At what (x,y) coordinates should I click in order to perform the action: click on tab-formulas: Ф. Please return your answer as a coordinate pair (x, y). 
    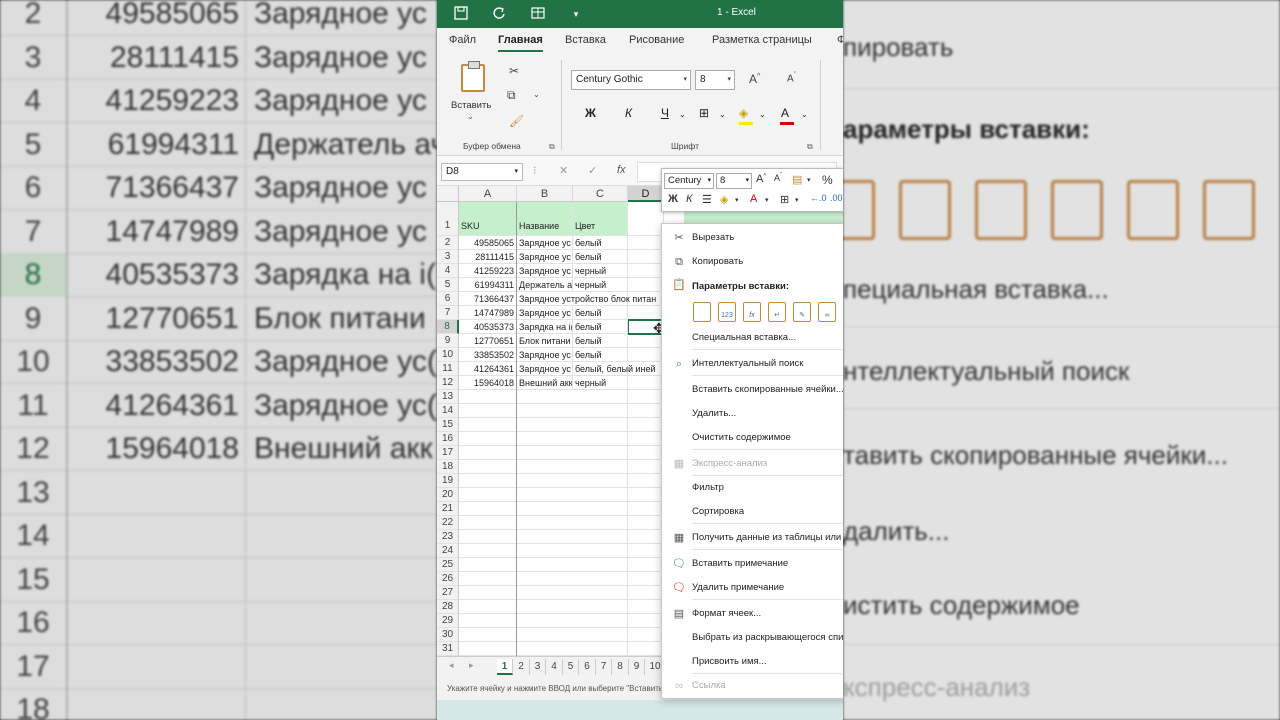
    Looking at the image, I should click on (840, 40).